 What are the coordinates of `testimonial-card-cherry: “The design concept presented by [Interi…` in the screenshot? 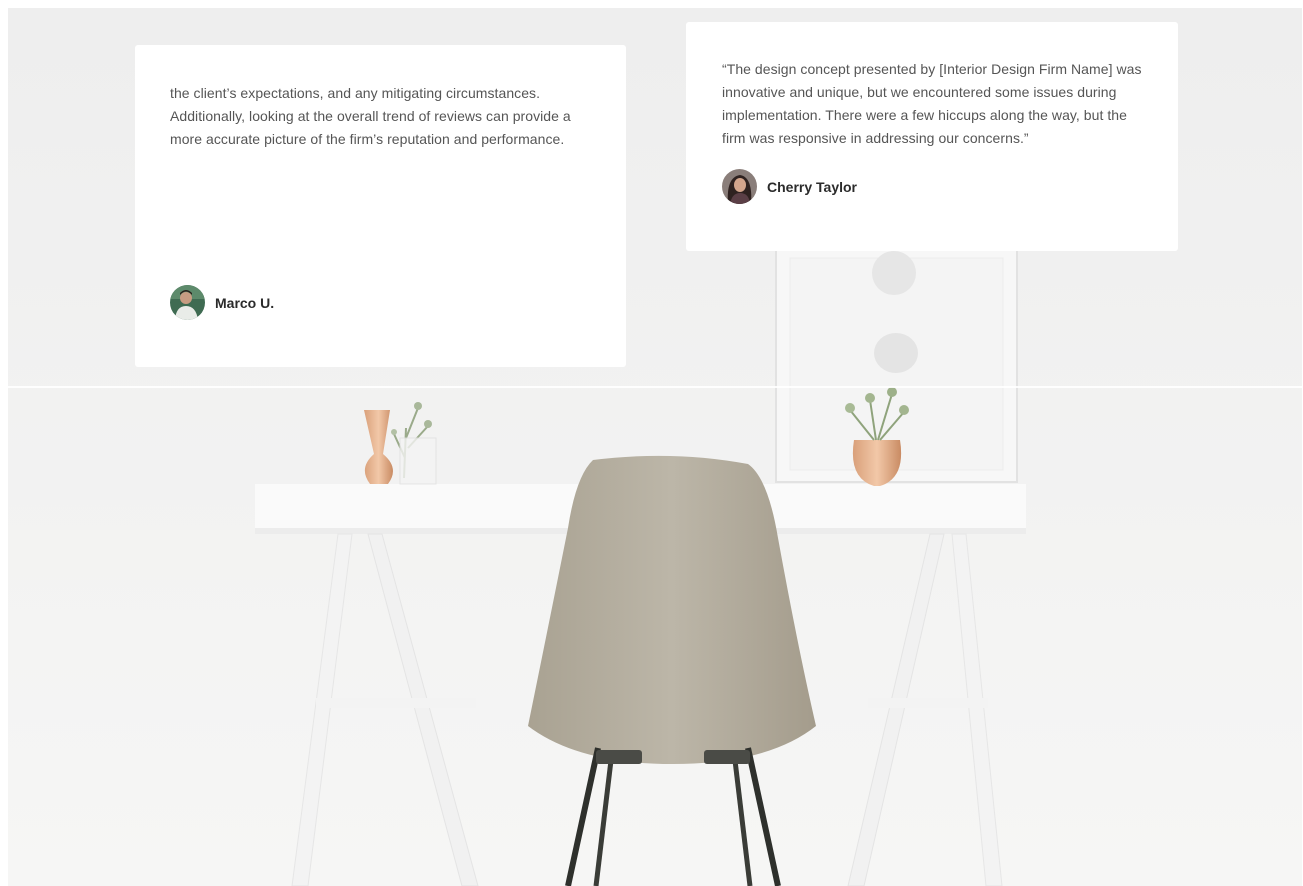 It's located at (932, 136).